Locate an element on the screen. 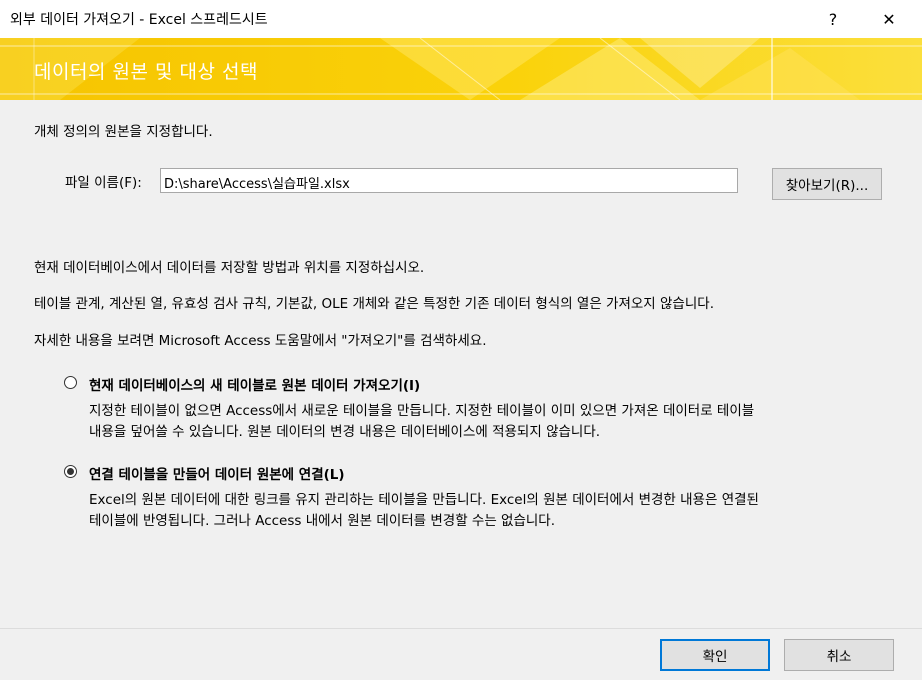 This screenshot has width=922, height=680. help-icon: ? is located at coordinates (833, 19).